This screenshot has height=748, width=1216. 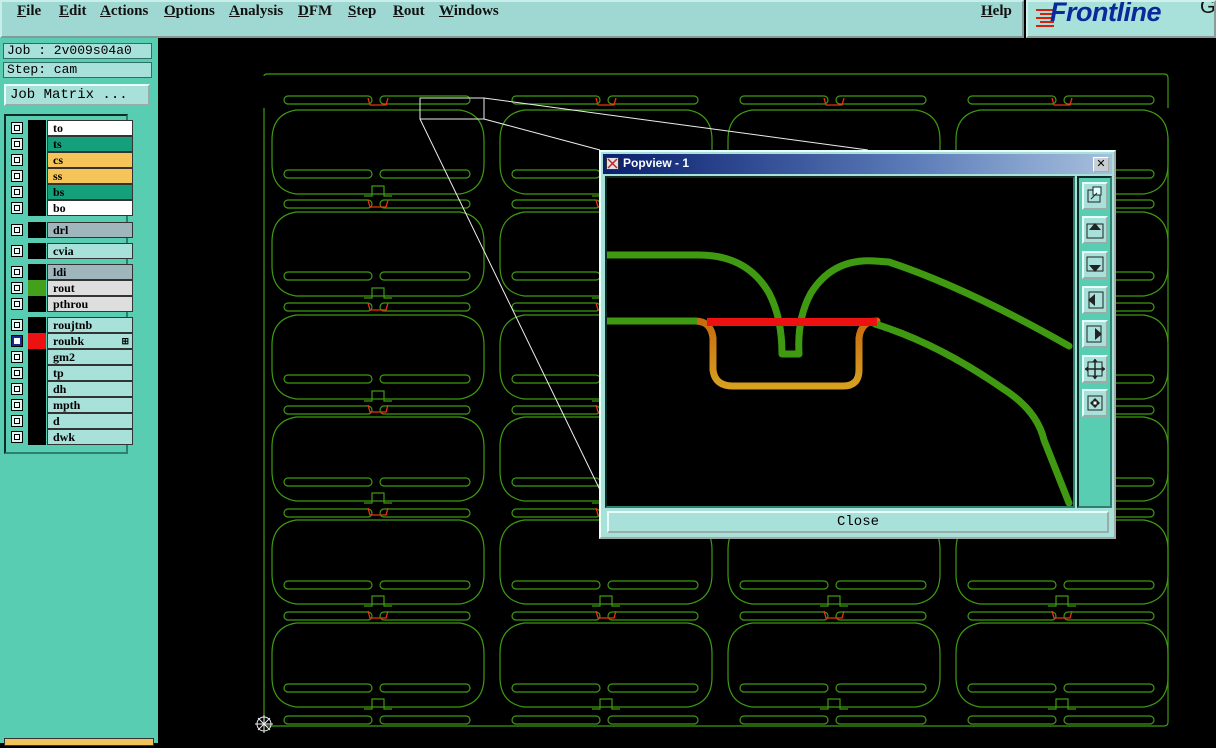 What do you see at coordinates (124, 11) in the screenshot?
I see `menu-actions: Actions` at bounding box center [124, 11].